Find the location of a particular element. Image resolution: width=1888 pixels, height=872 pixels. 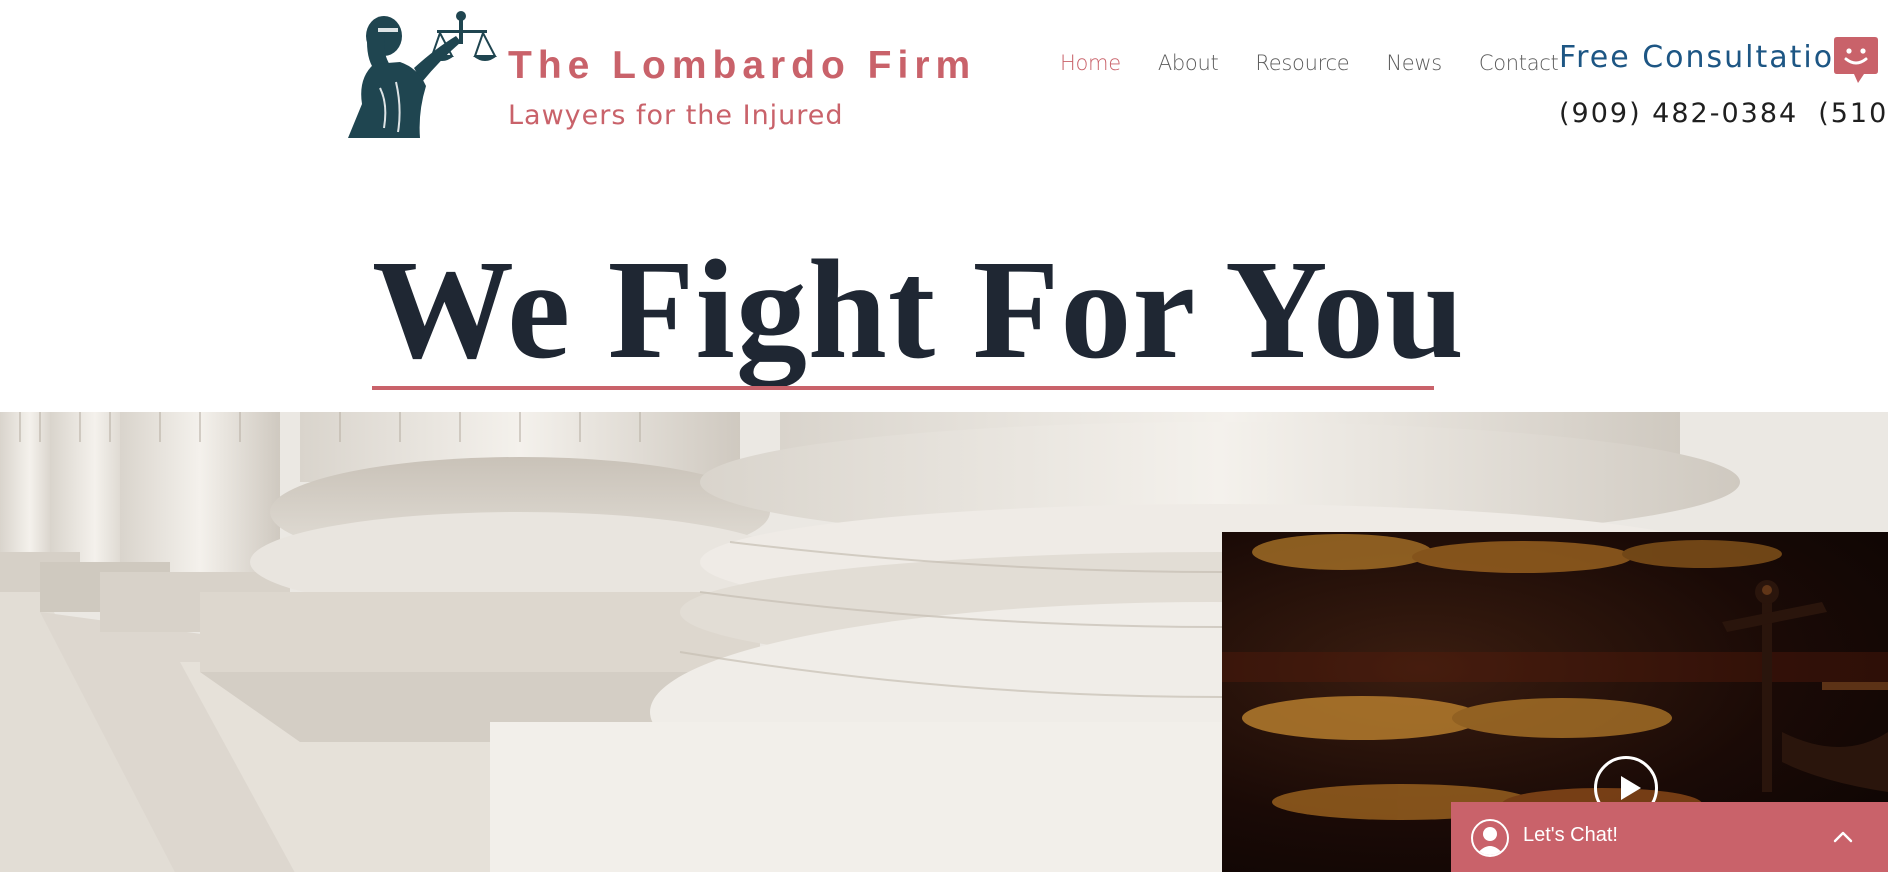

phone-number-primary: (909) 482-0384 is located at coordinates (1678, 113).